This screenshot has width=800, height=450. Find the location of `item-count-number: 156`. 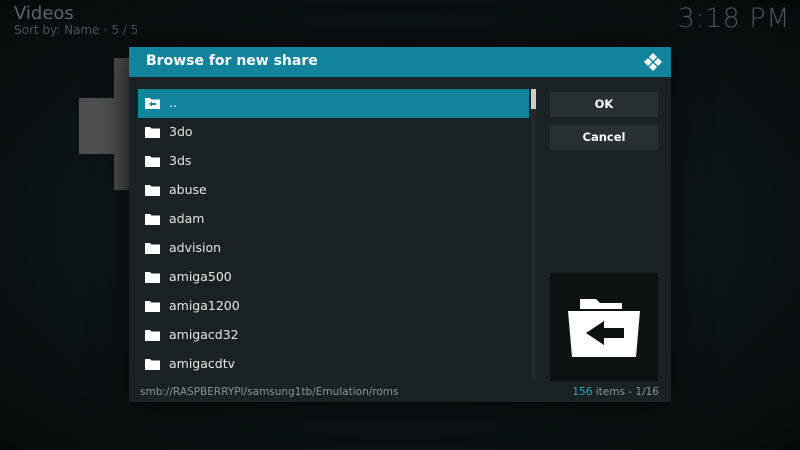

item-count-number: 156 is located at coordinates (582, 392).